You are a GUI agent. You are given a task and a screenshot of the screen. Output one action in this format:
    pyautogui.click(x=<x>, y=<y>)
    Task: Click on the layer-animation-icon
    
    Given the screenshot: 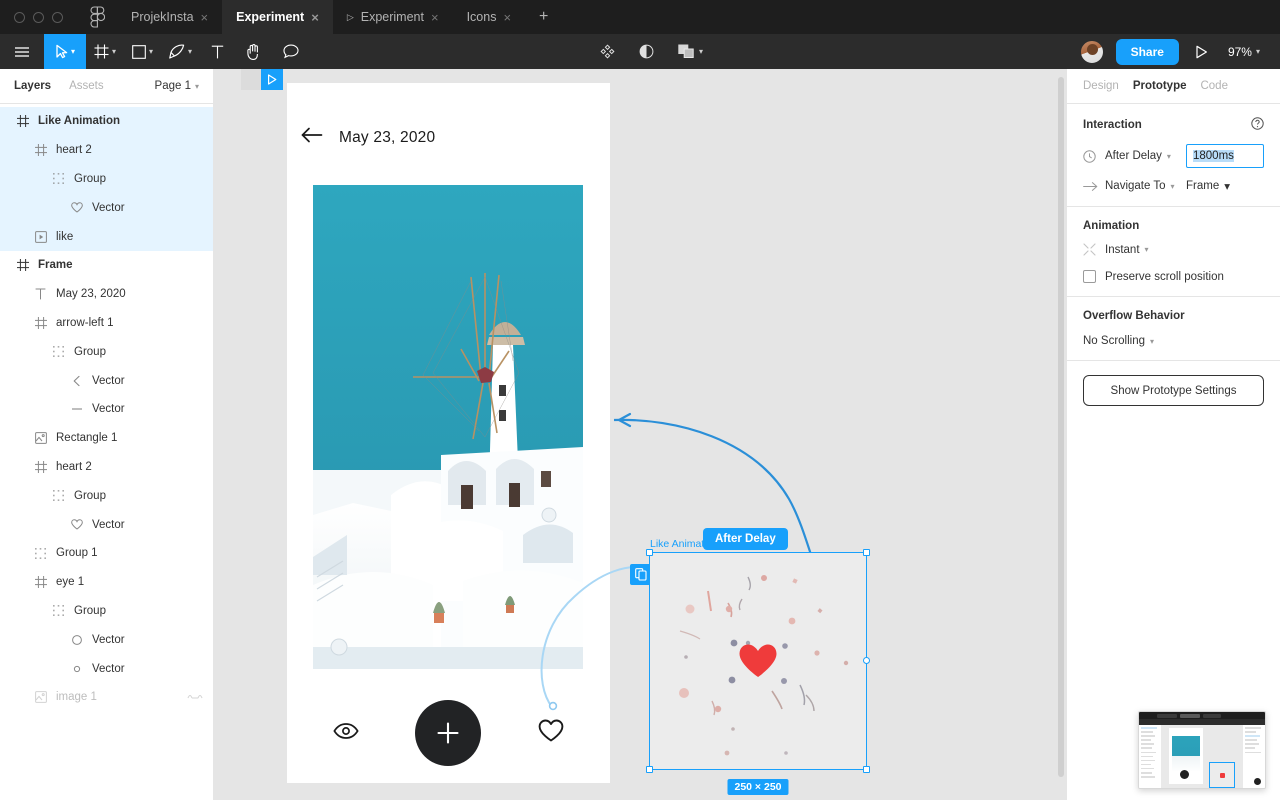 What is the action you would take?
    pyautogui.click(x=195, y=697)
    